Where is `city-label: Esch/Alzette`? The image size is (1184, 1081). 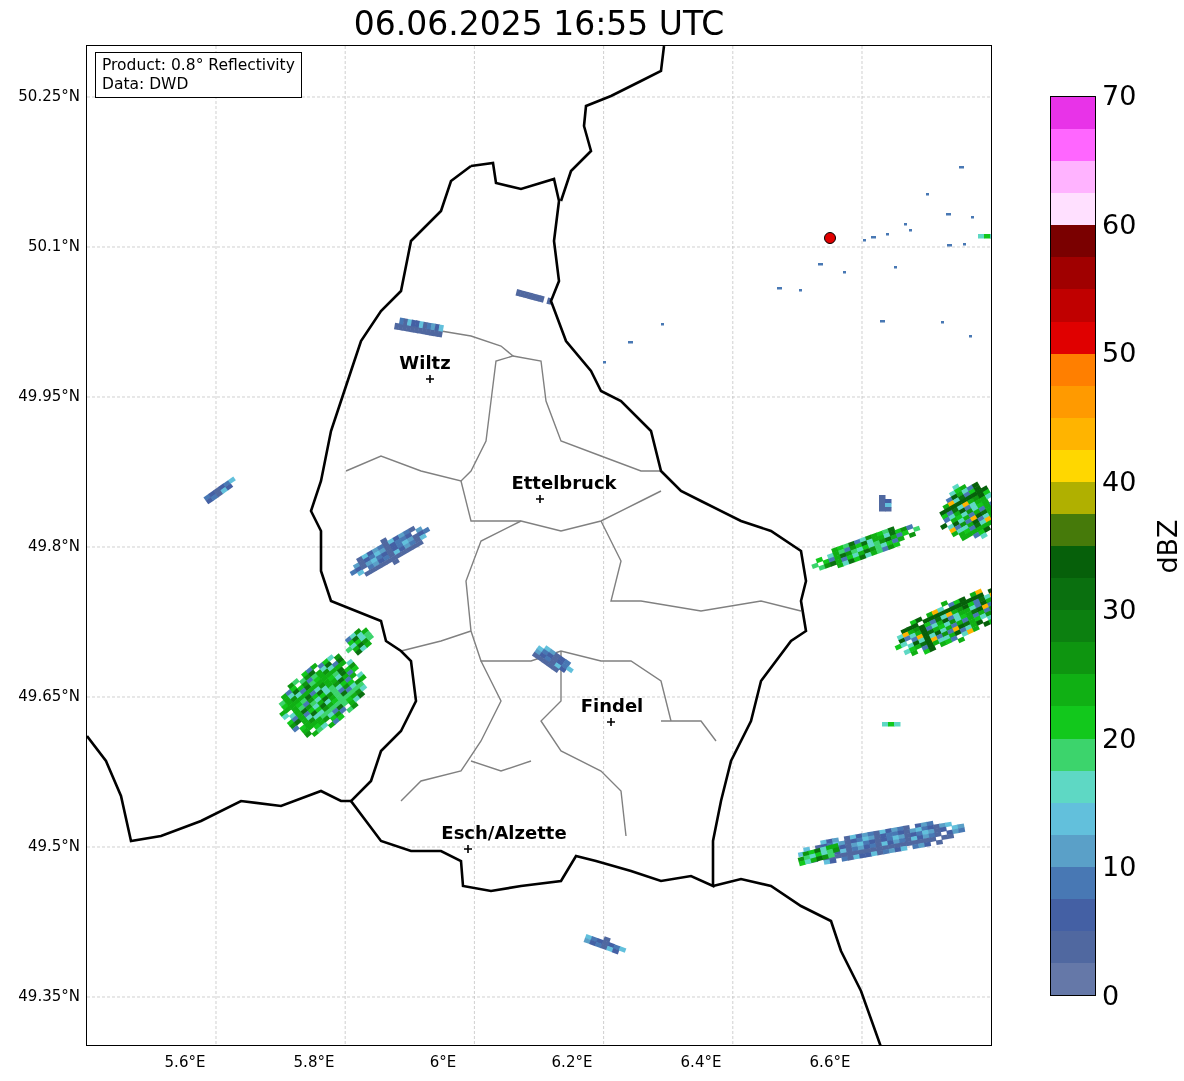
city-label: Esch/Alzette is located at coordinates (504, 832).